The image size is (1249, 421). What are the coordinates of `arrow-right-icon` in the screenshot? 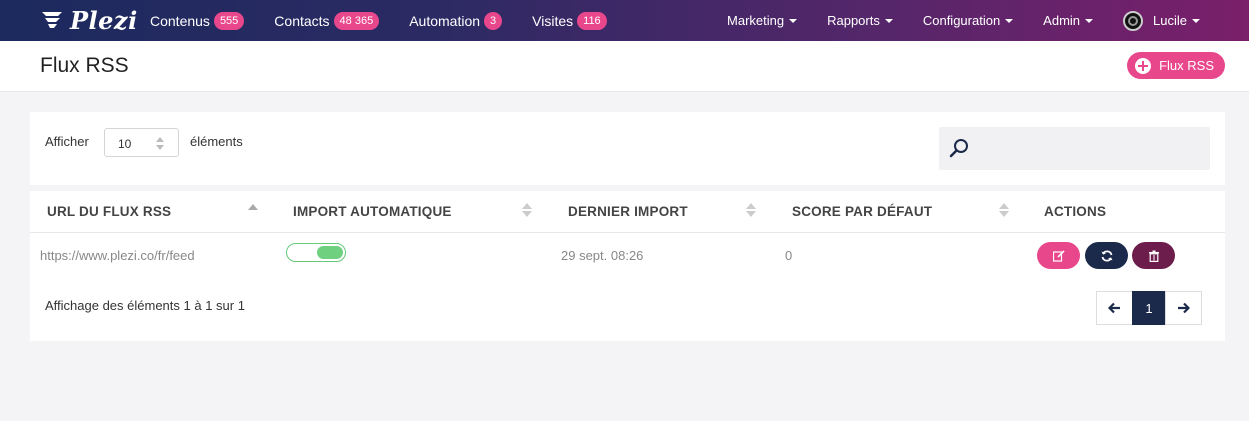 It's located at (1184, 308).